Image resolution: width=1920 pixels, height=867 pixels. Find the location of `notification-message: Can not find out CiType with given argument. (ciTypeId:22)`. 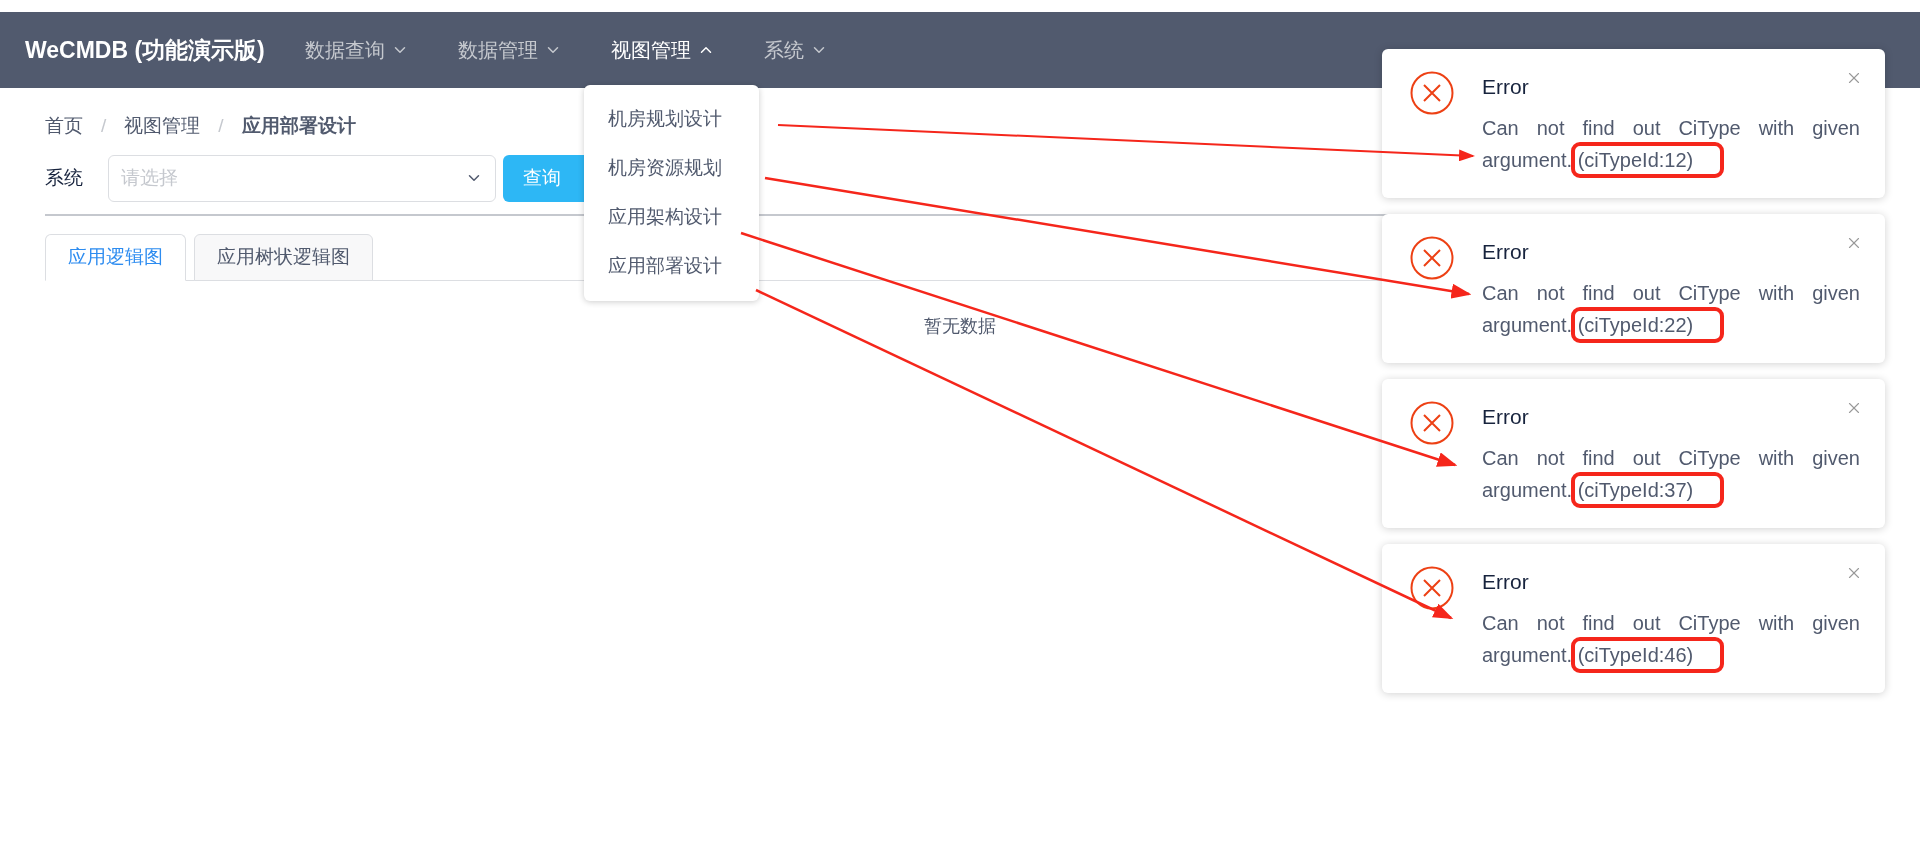

notification-message: Can not find out CiType with given argument. (ciTypeId:22) is located at coordinates (1671, 309).